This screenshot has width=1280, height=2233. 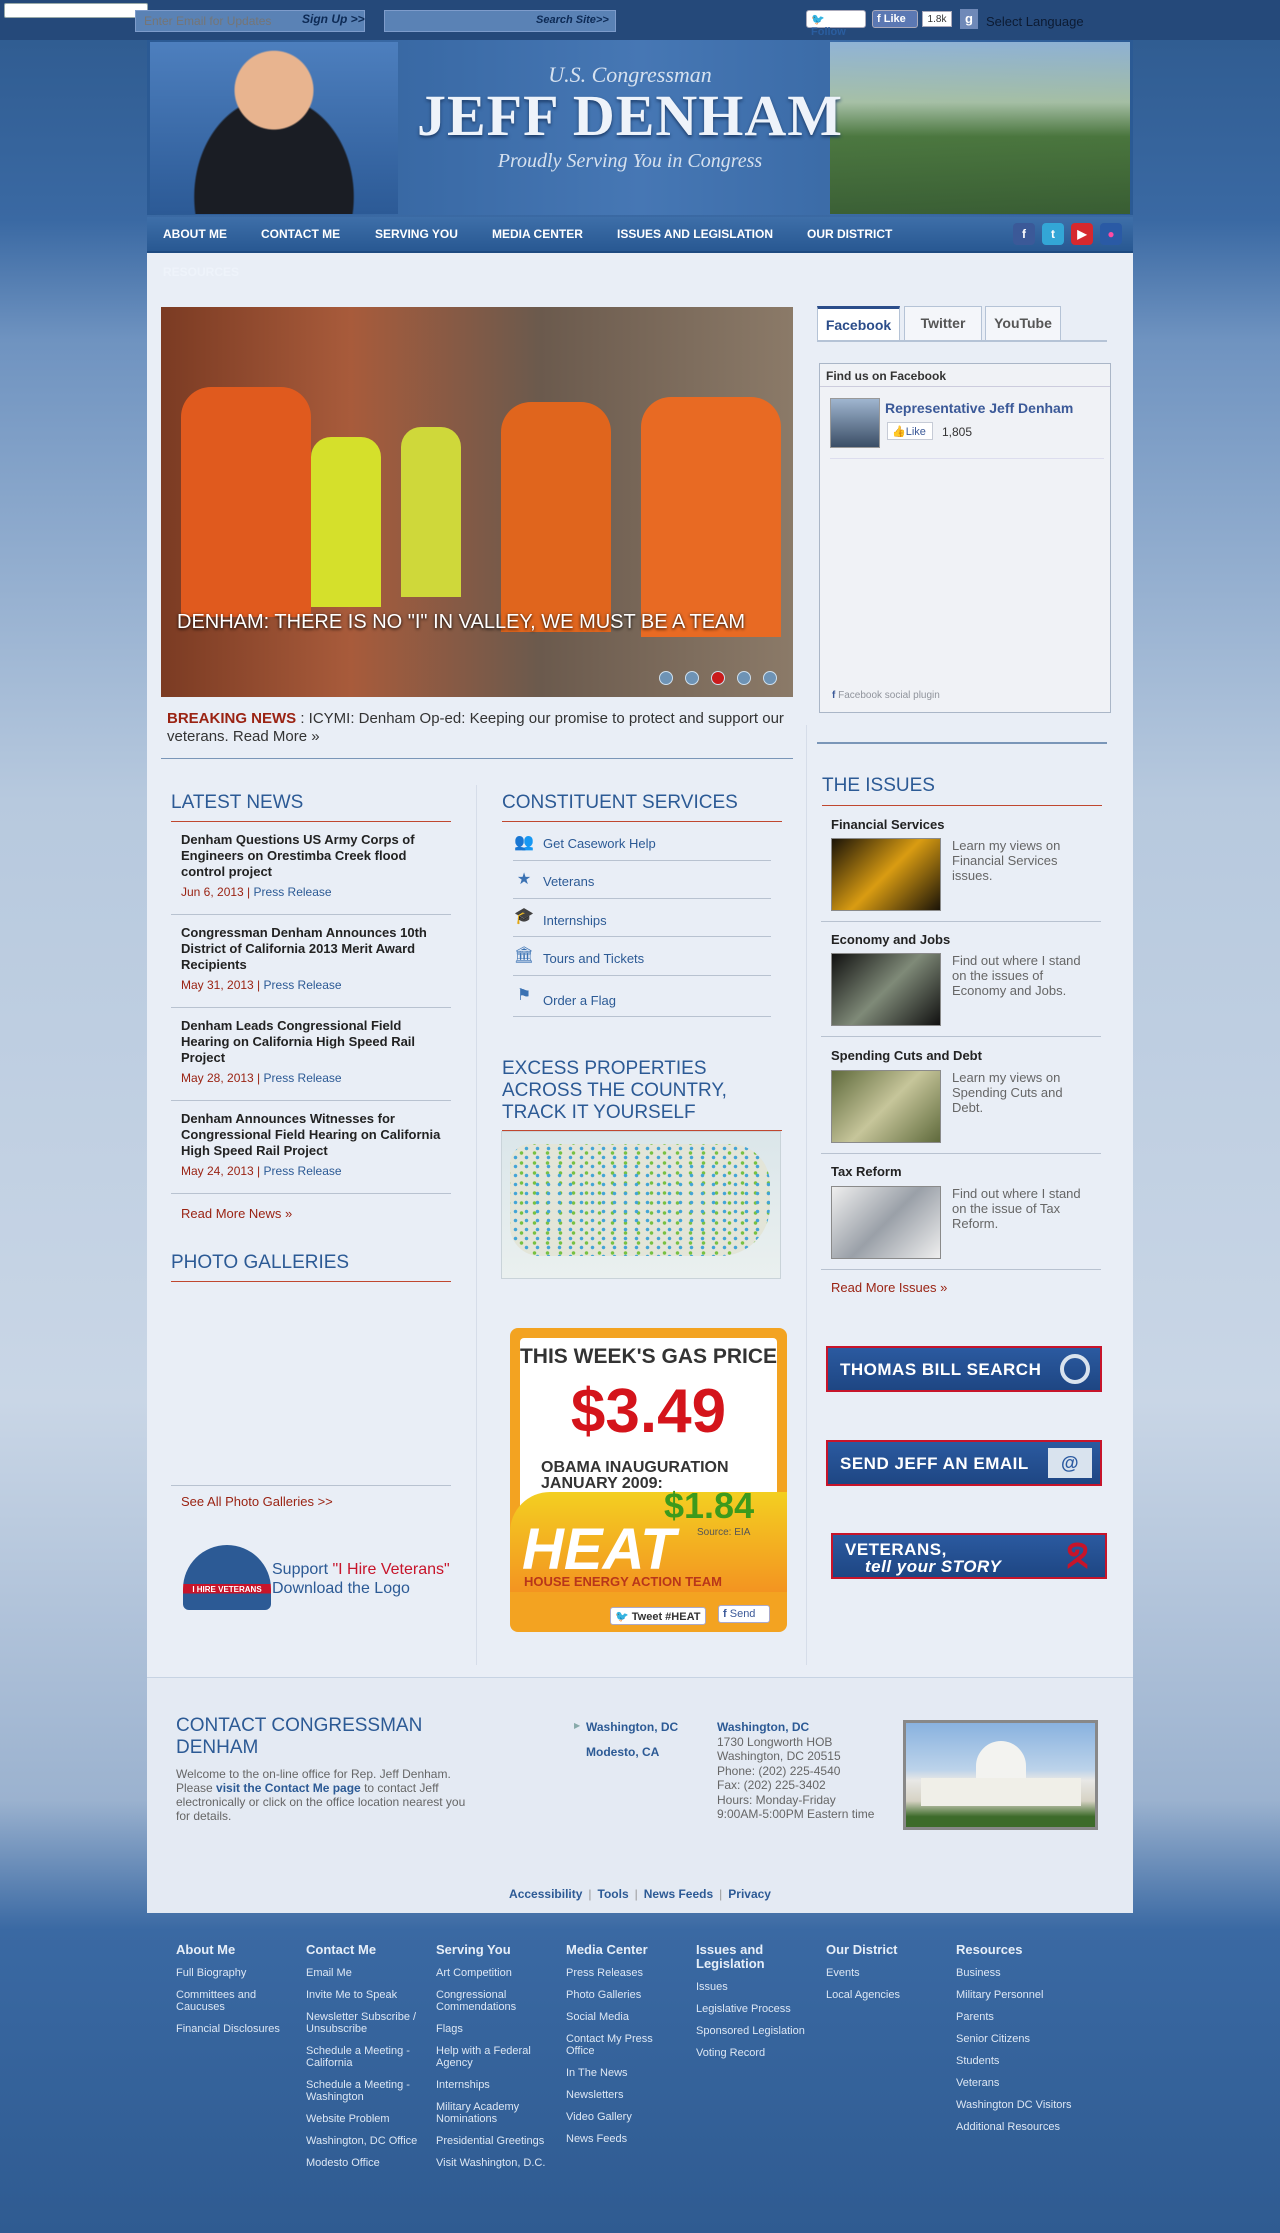 What do you see at coordinates (495, 2113) in the screenshot?
I see `footer-link: Military Academy Nominations` at bounding box center [495, 2113].